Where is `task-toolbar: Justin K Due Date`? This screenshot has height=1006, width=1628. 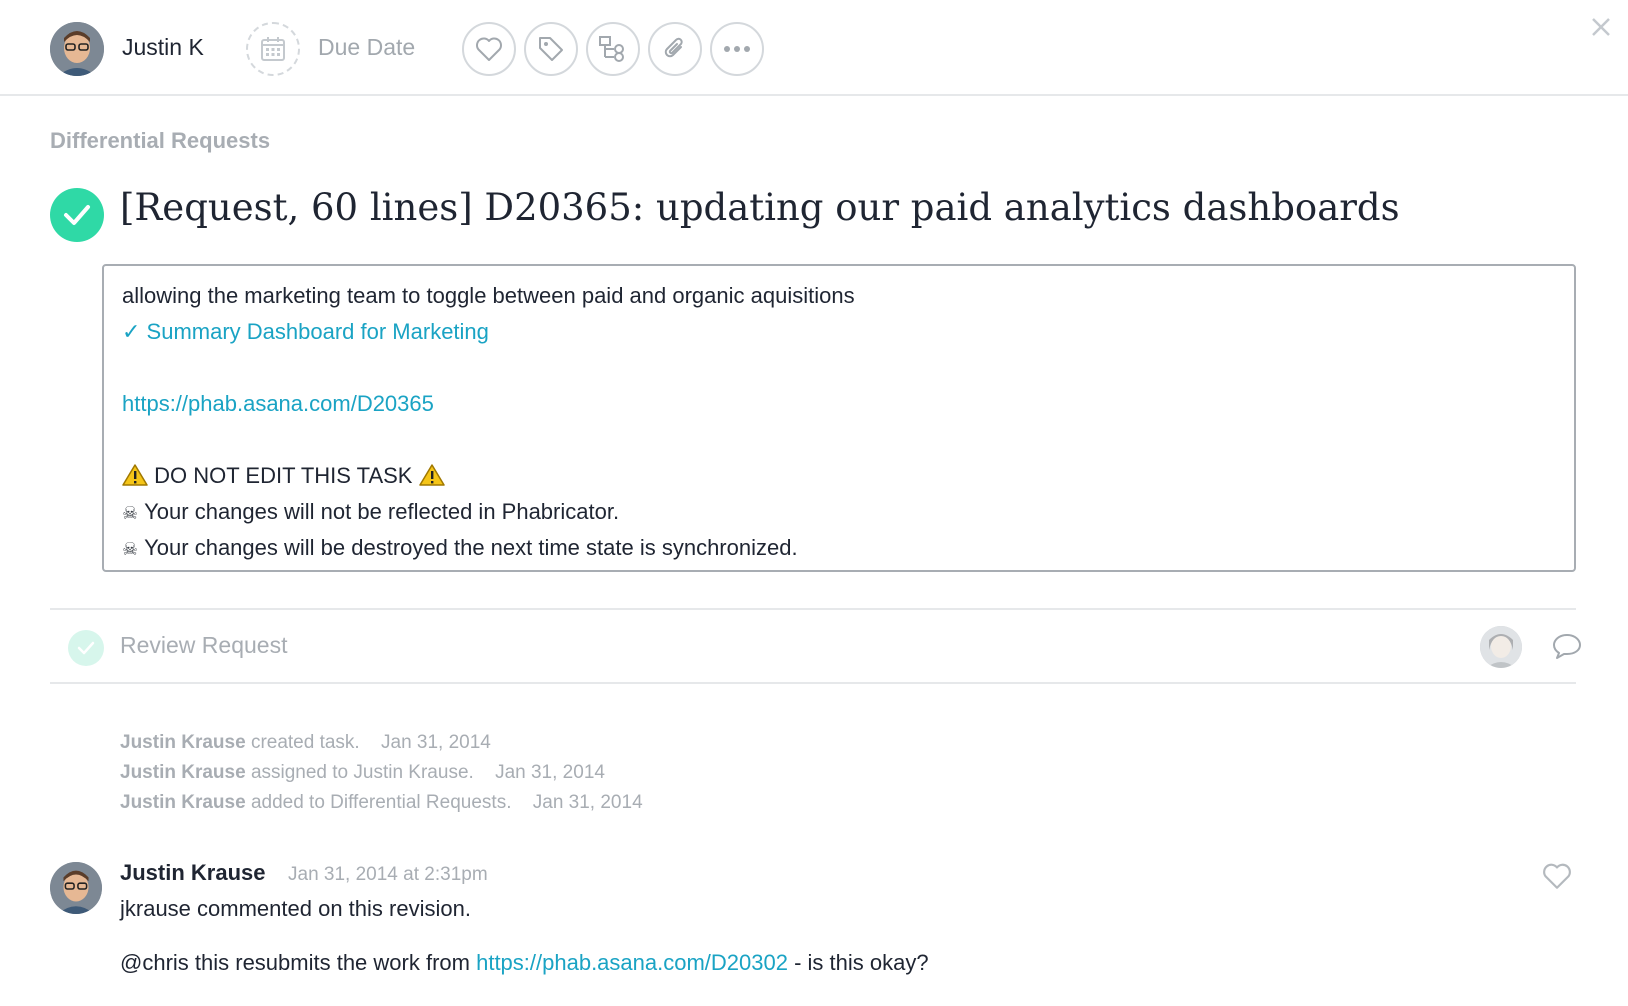 task-toolbar: Justin K Due Date is located at coordinates (814, 48).